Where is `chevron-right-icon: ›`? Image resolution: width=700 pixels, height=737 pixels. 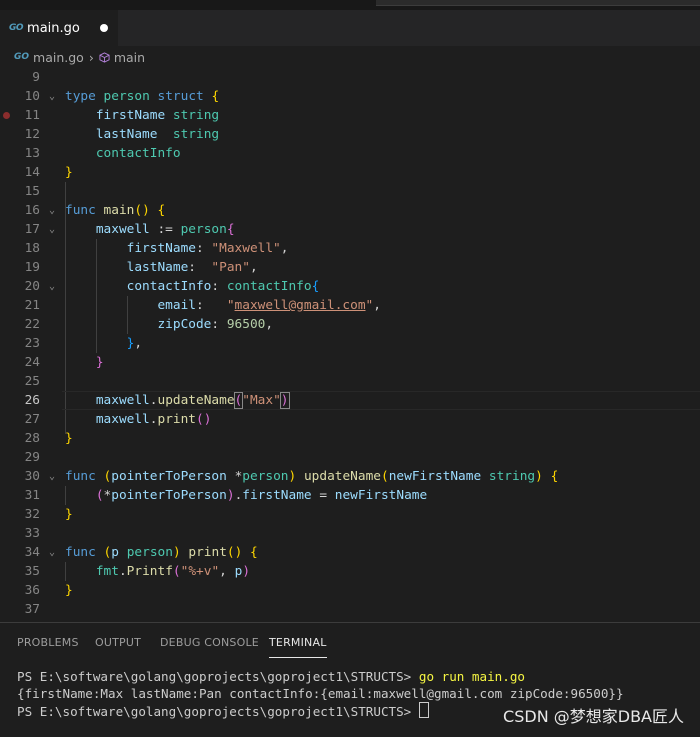 chevron-right-icon: › is located at coordinates (91, 57).